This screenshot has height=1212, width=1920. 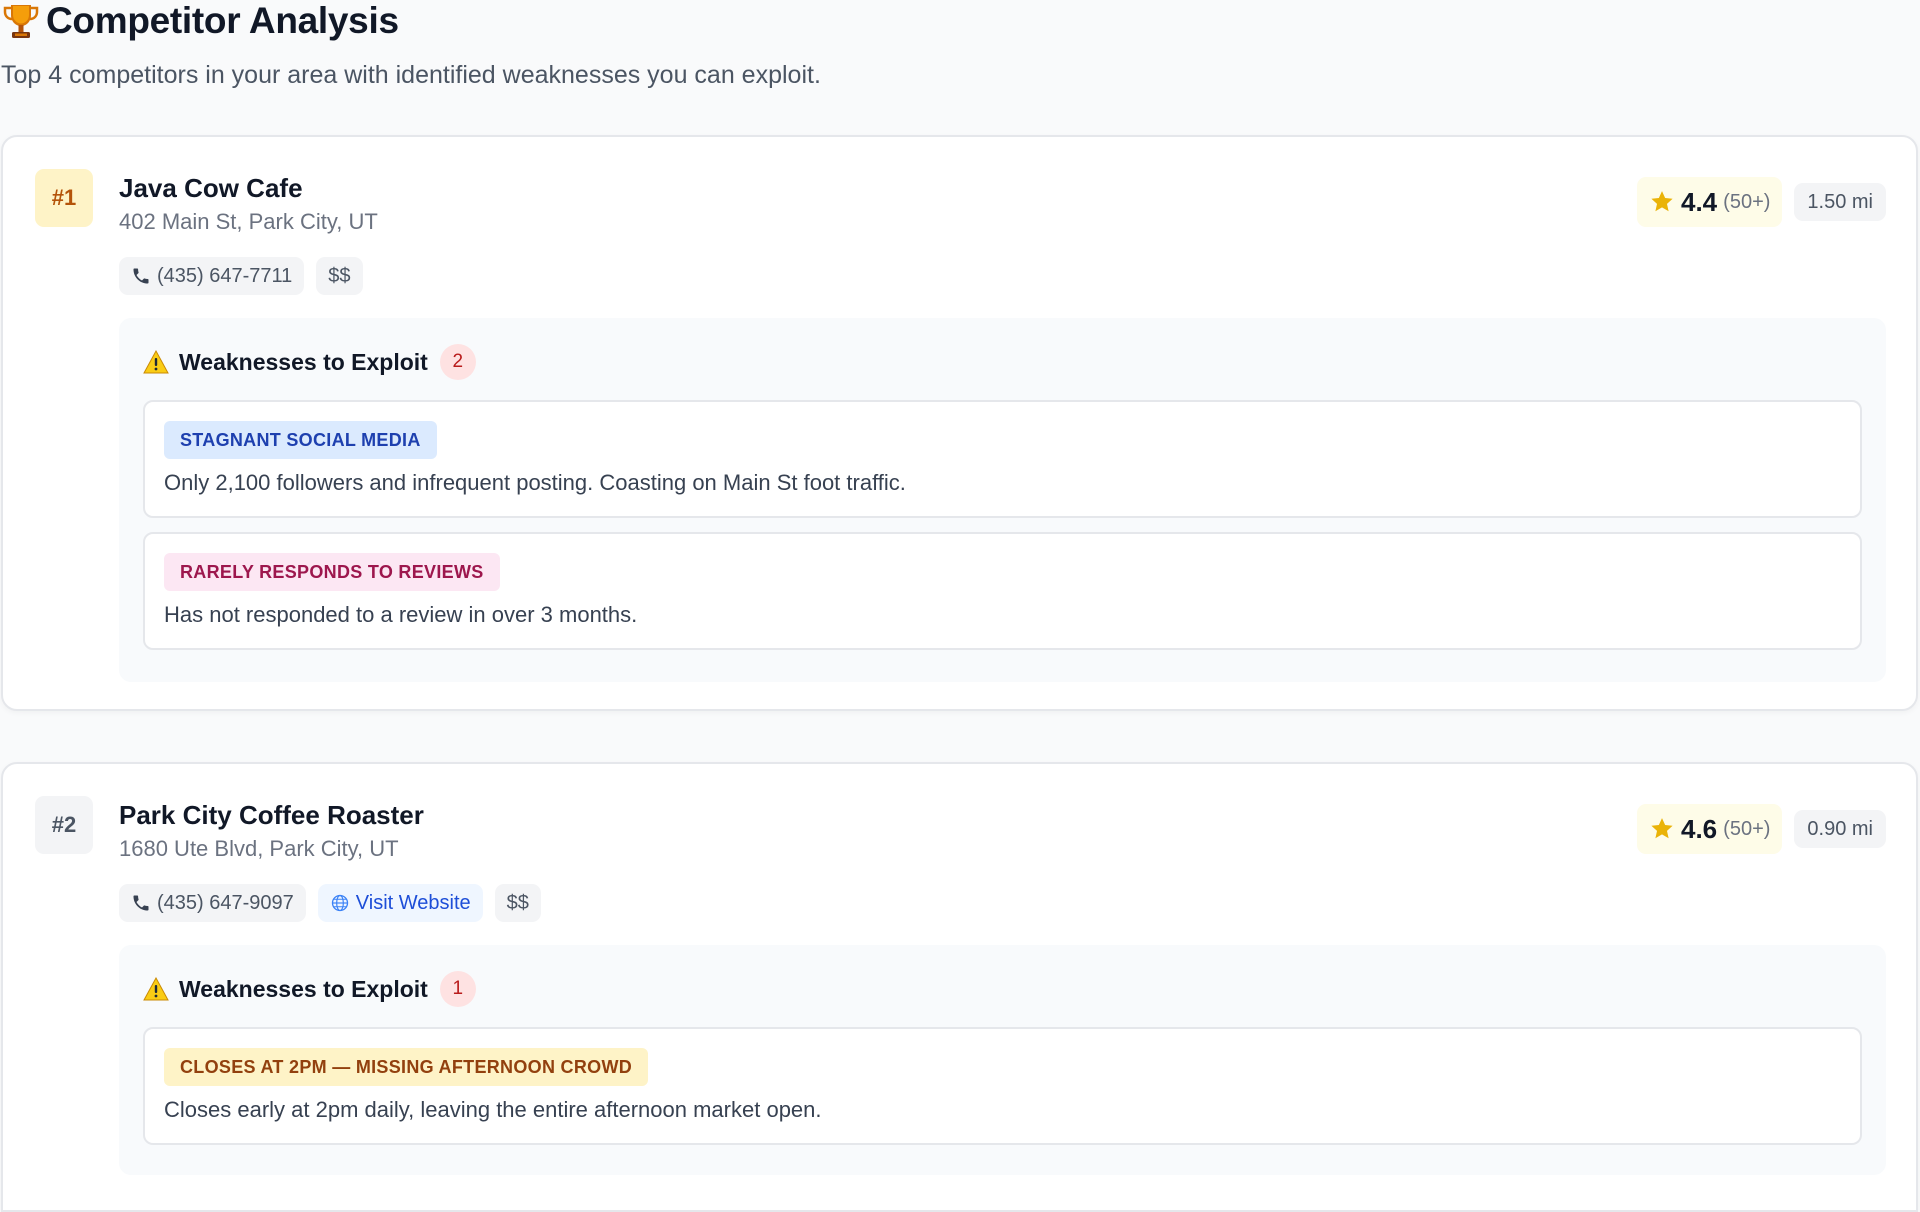 I want to click on contact-chips: (435) 647-7711 $$, so click(x=248, y=276).